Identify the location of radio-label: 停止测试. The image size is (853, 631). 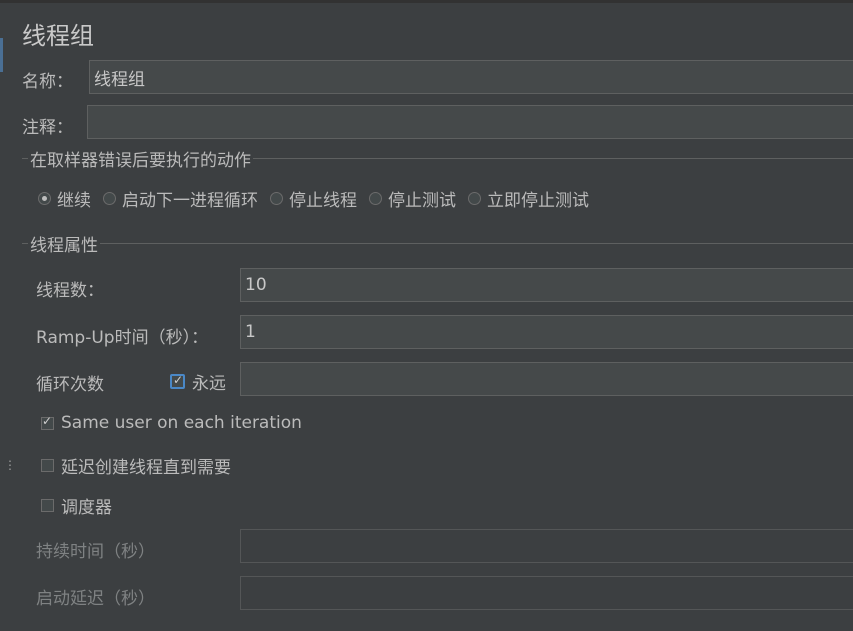
(422, 201).